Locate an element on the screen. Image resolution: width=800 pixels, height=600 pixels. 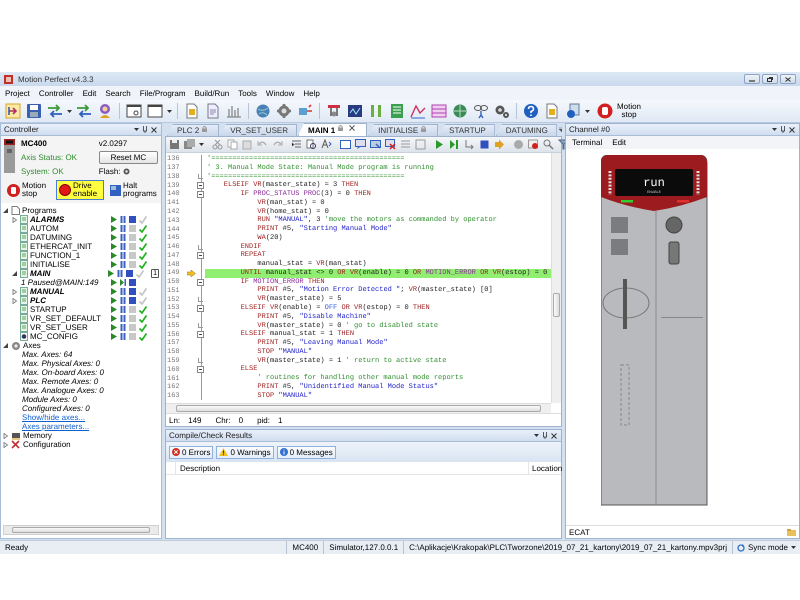
window-icon is located at coordinates (155, 111).